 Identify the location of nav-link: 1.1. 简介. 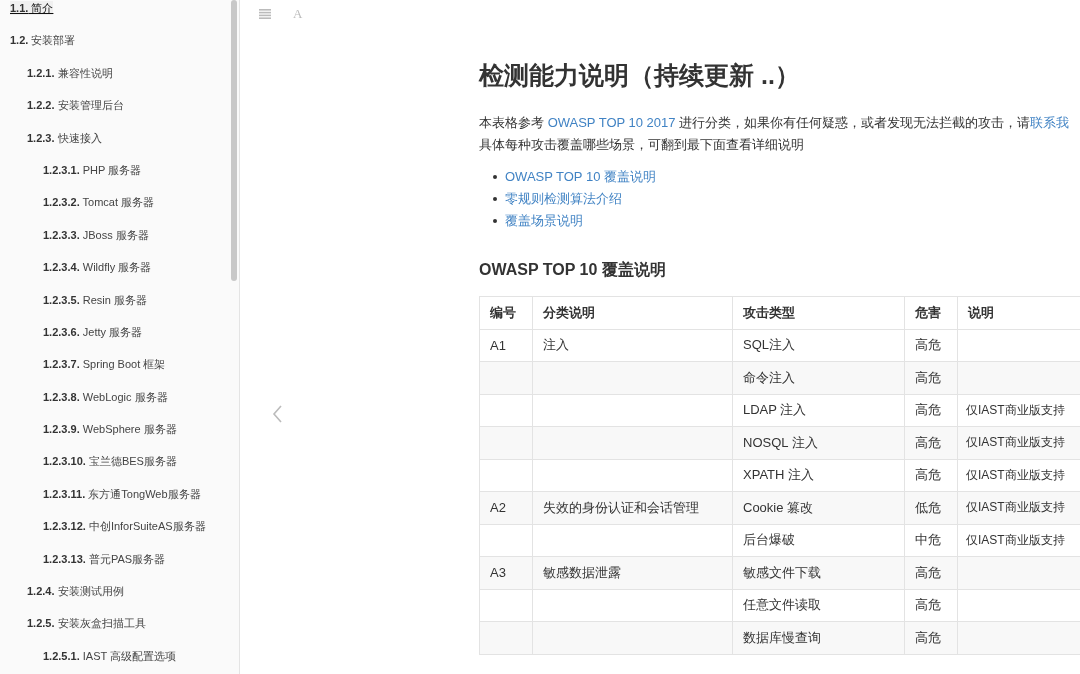
(32, 8).